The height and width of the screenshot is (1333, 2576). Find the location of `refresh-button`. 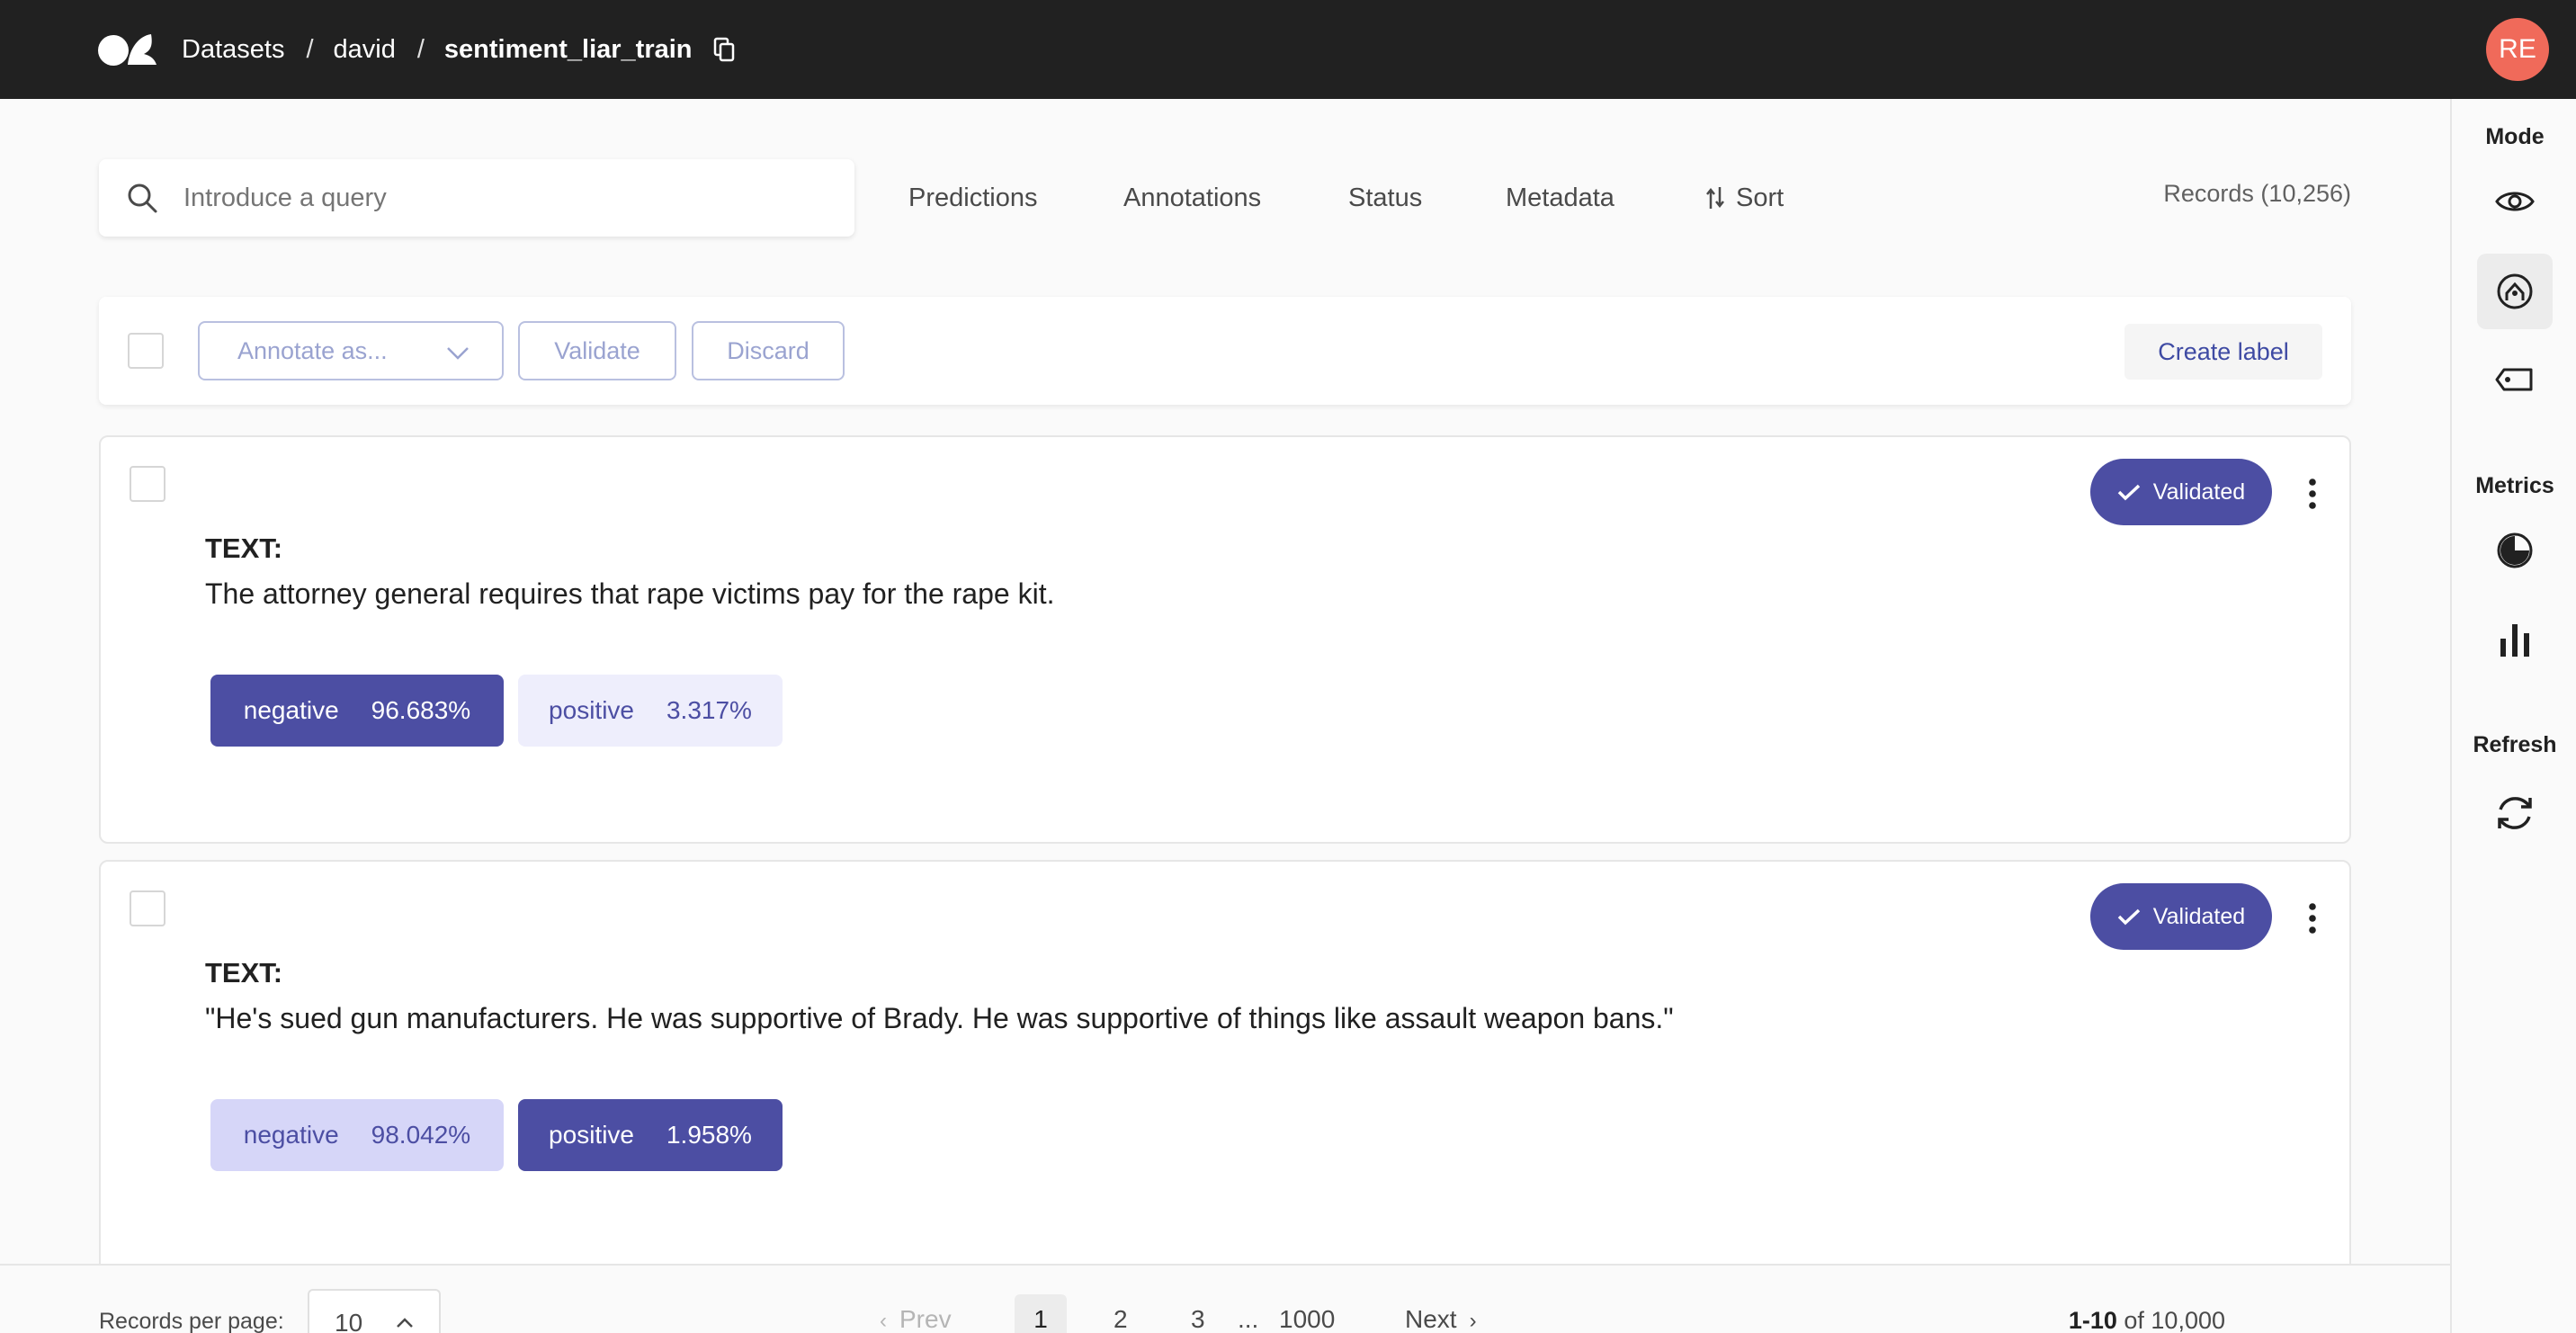

refresh-button is located at coordinates (2515, 813).